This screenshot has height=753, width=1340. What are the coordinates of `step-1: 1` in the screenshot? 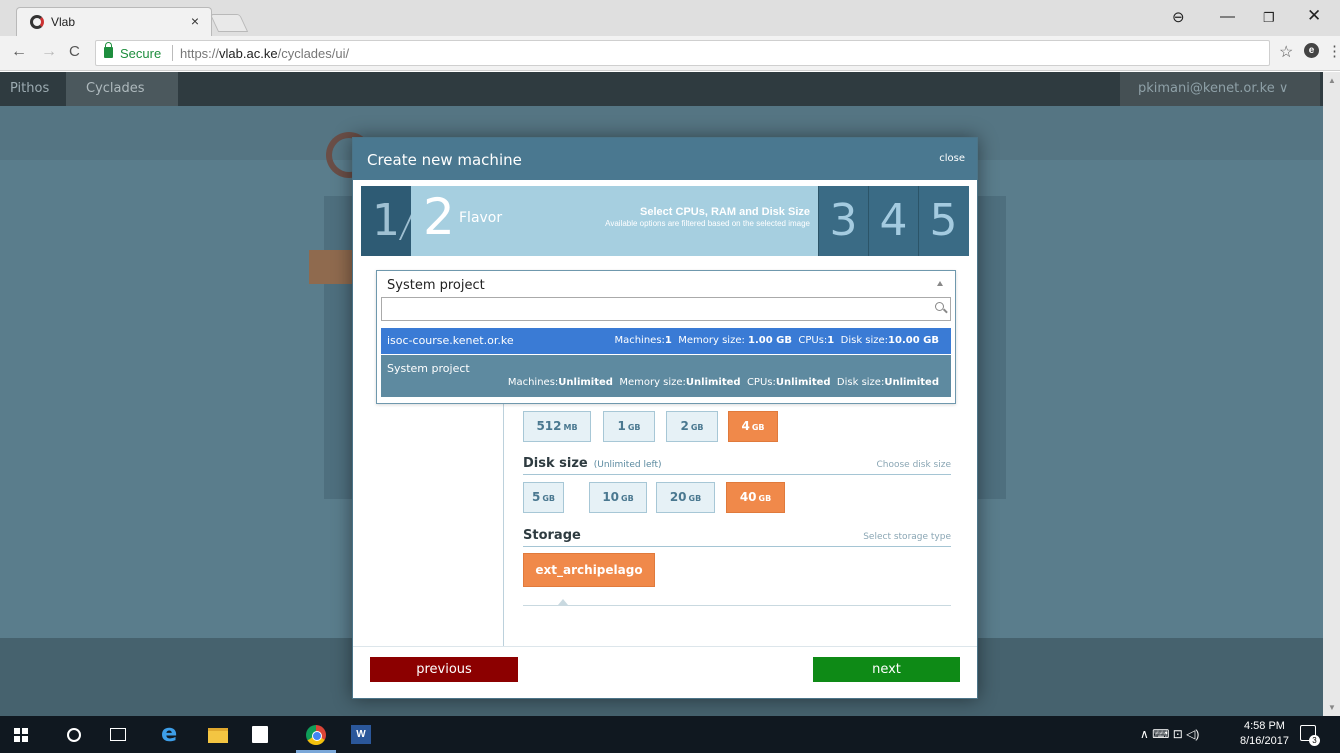 It's located at (386, 221).